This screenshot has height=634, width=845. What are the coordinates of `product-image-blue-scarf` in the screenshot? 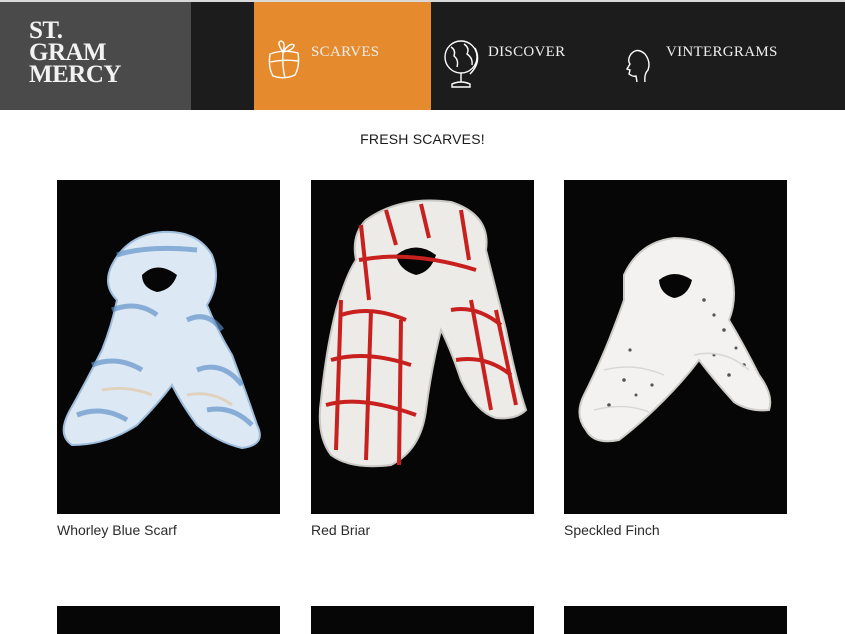 It's located at (168, 347).